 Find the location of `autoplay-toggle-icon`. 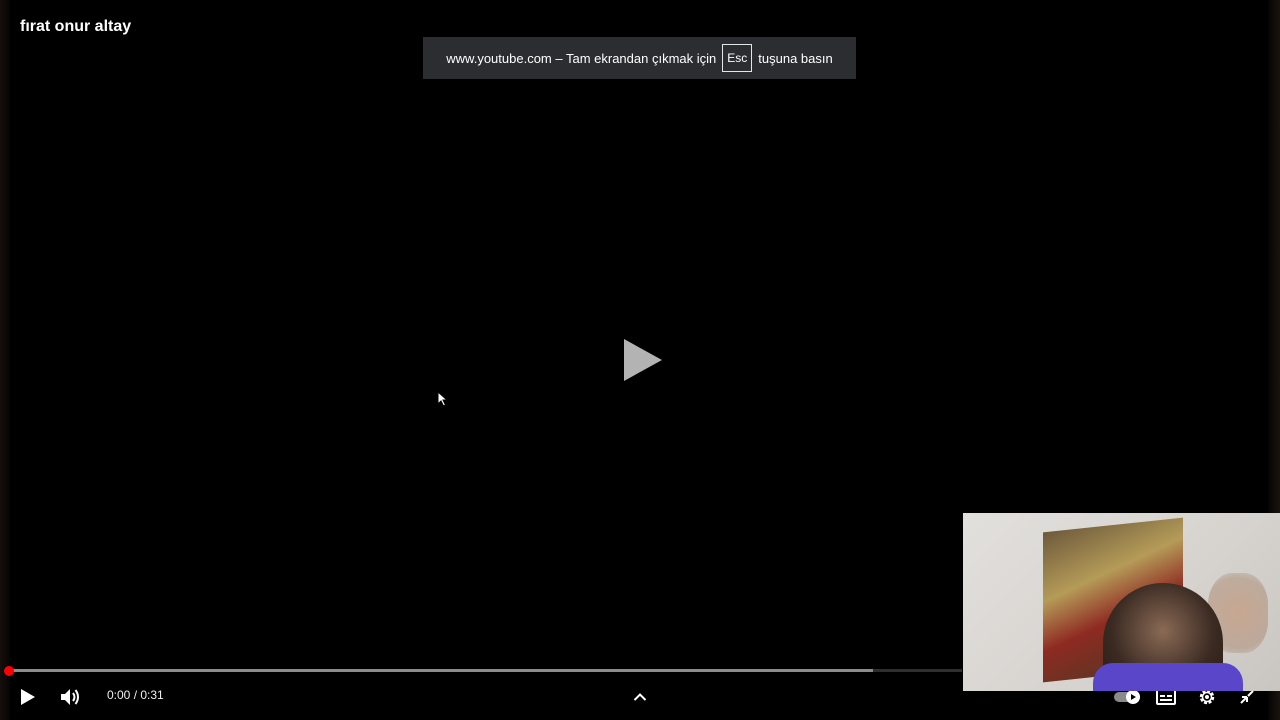

autoplay-toggle-icon is located at coordinates (1127, 697).